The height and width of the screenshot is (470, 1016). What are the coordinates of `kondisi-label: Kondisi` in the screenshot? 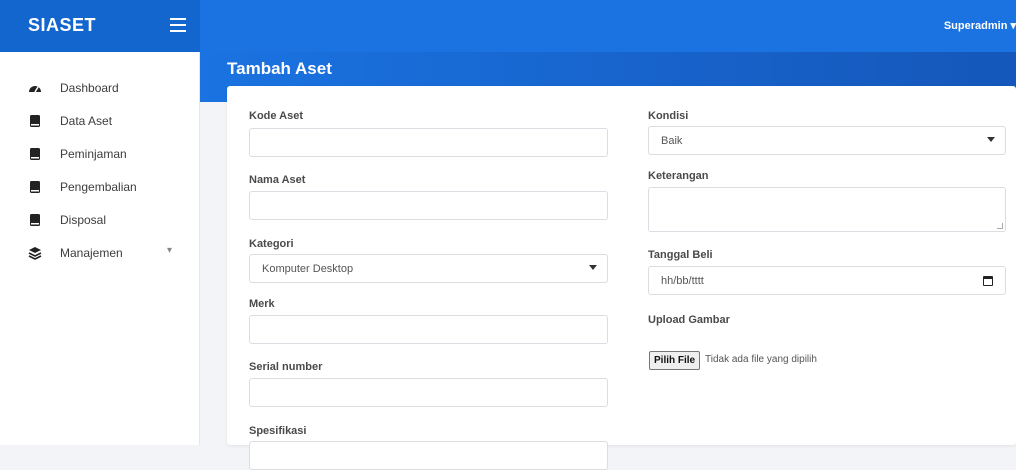 It's located at (668, 116).